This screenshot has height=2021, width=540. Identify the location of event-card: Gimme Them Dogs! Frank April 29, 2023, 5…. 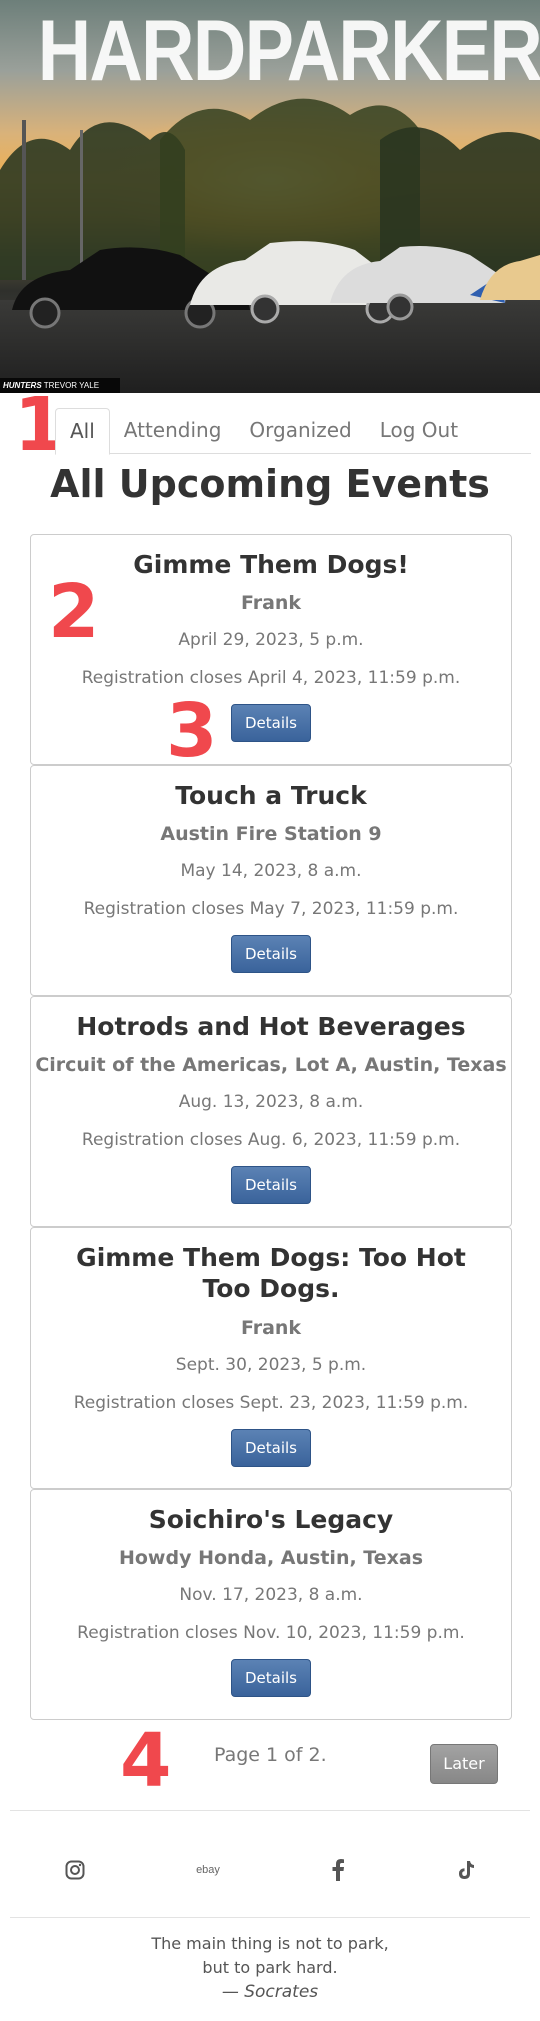
(271, 649).